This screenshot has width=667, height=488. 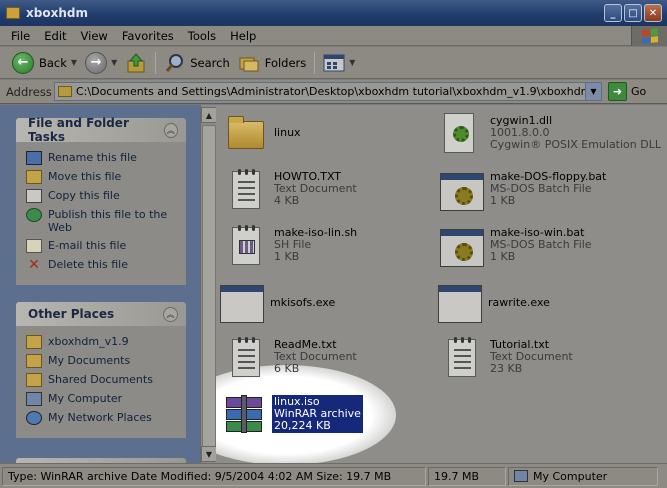 I want to click on scroll-up-button: ▲, so click(x=209, y=115).